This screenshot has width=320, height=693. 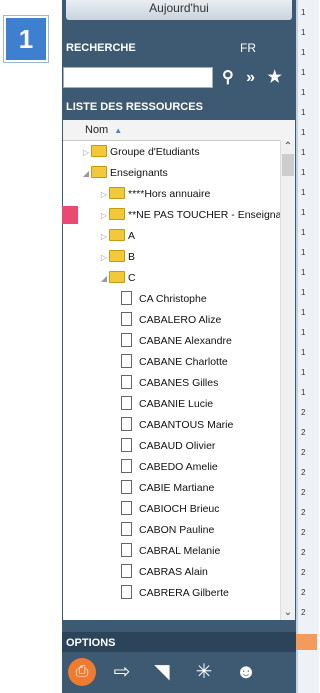 I want to click on pink-marker, so click(x=70, y=215).